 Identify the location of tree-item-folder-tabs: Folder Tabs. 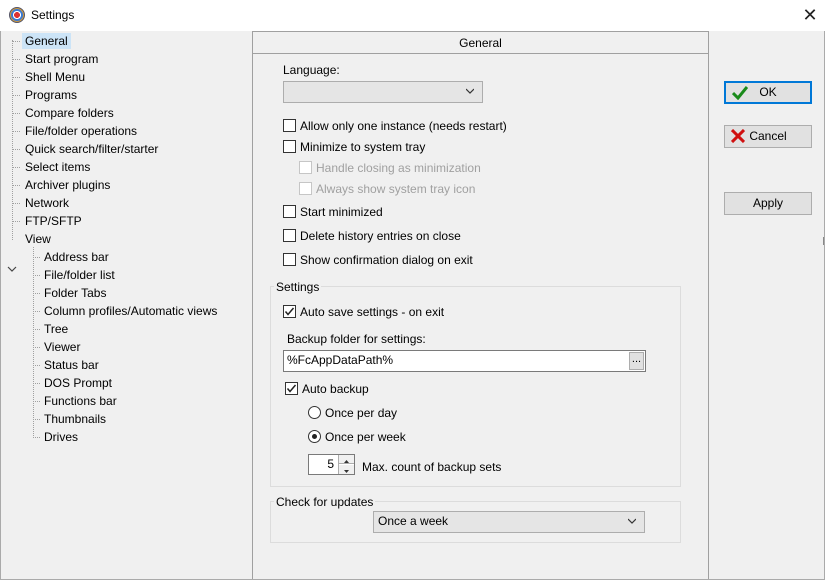
(75, 293).